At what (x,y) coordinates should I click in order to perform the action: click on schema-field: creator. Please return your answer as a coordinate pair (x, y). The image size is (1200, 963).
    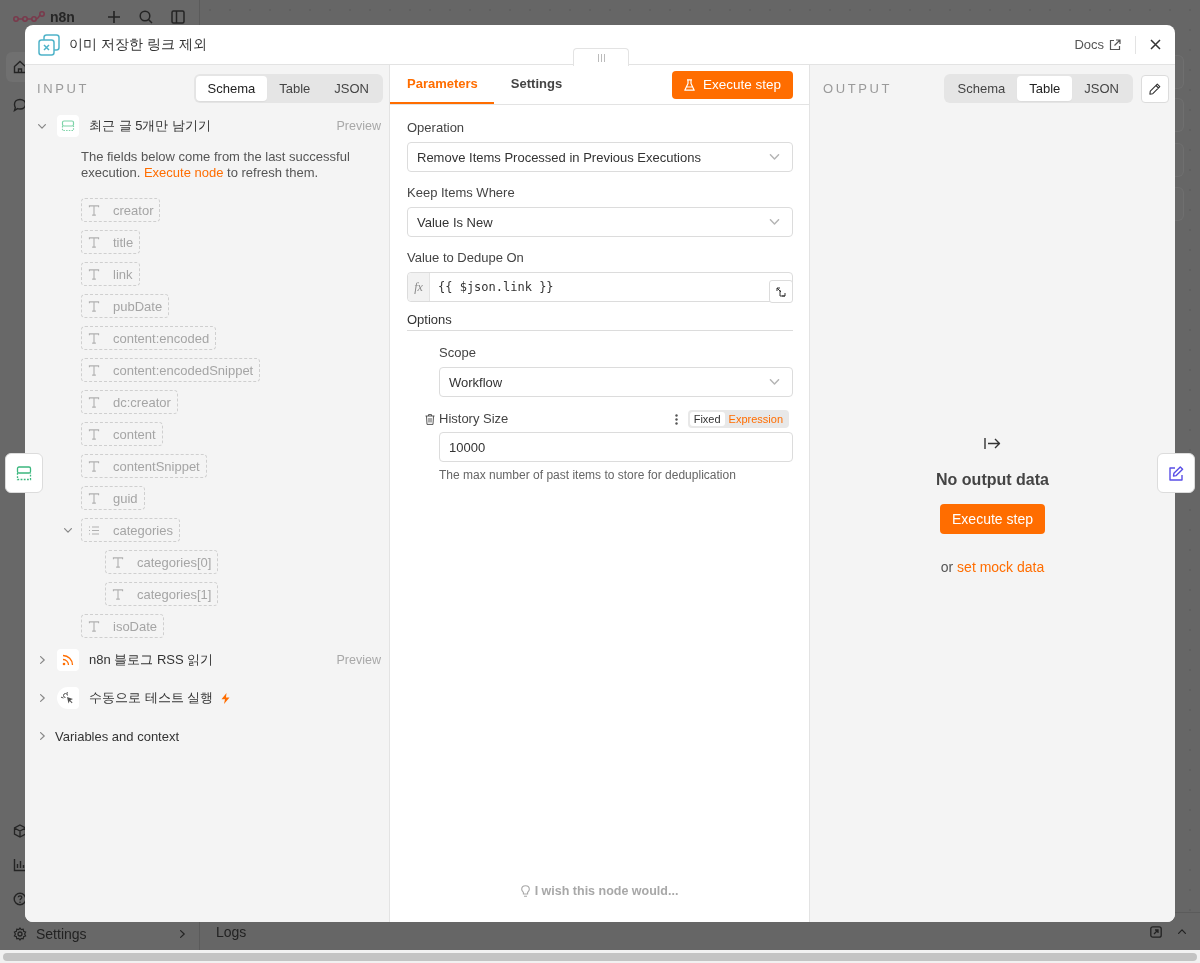
    Looking at the image, I should click on (121, 210).